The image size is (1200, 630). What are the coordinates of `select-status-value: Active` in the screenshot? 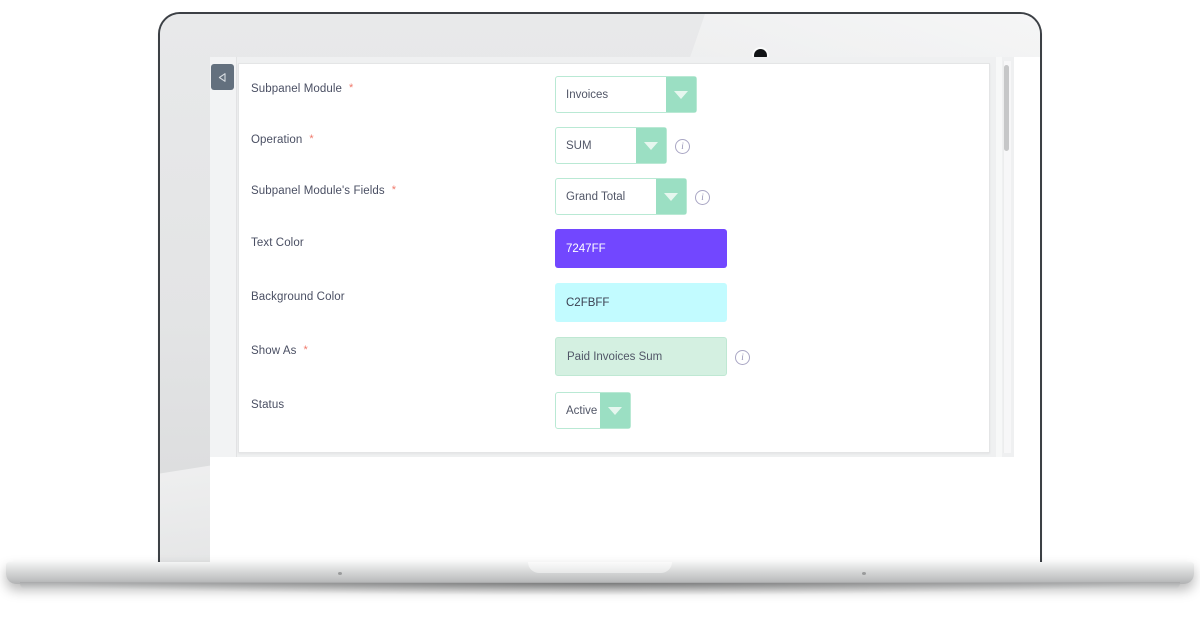 It's located at (582, 410).